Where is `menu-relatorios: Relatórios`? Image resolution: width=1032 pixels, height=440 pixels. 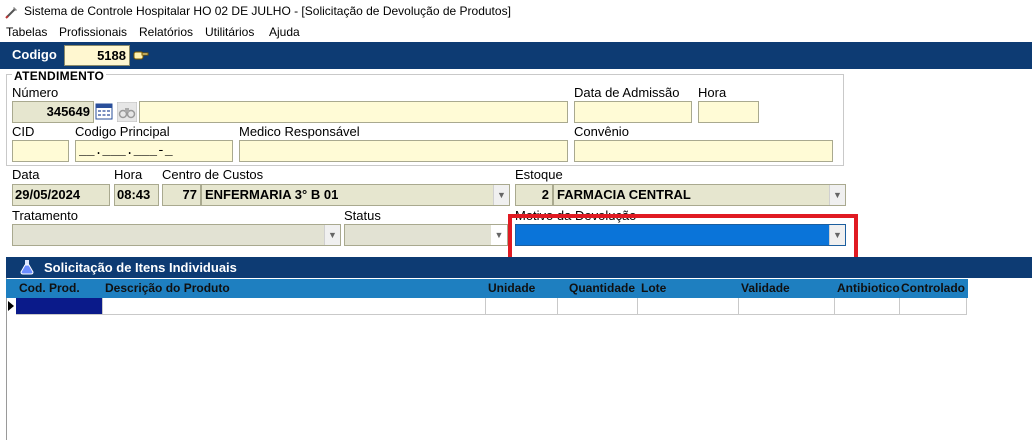 menu-relatorios: Relatórios is located at coordinates (166, 32).